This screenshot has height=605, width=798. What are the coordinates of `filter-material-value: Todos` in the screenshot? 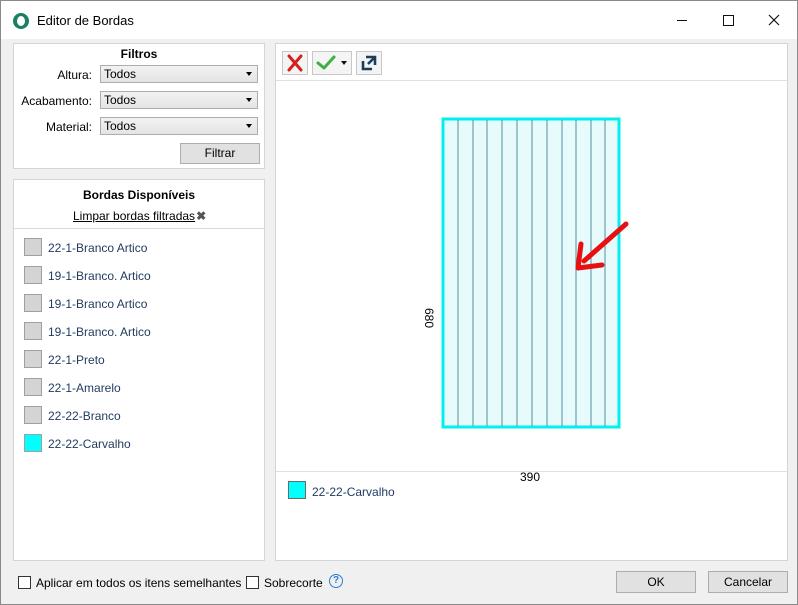 It's located at (120, 126).